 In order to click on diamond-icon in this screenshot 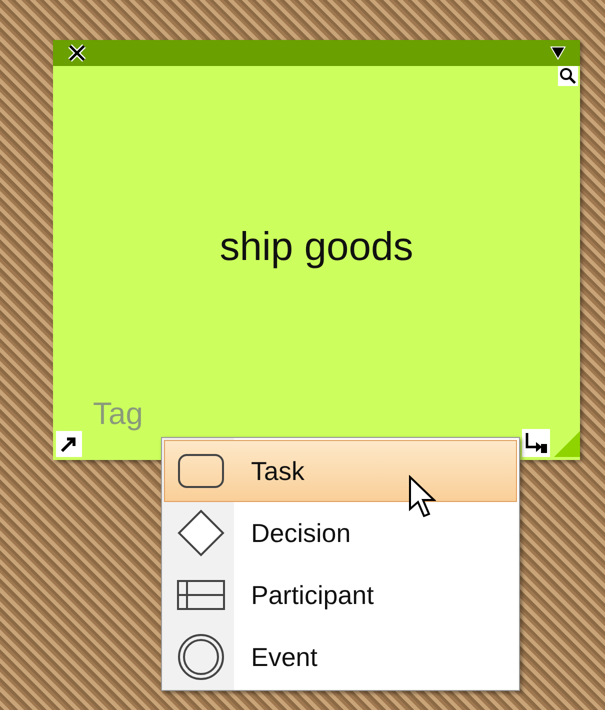, I will do `click(201, 533)`.